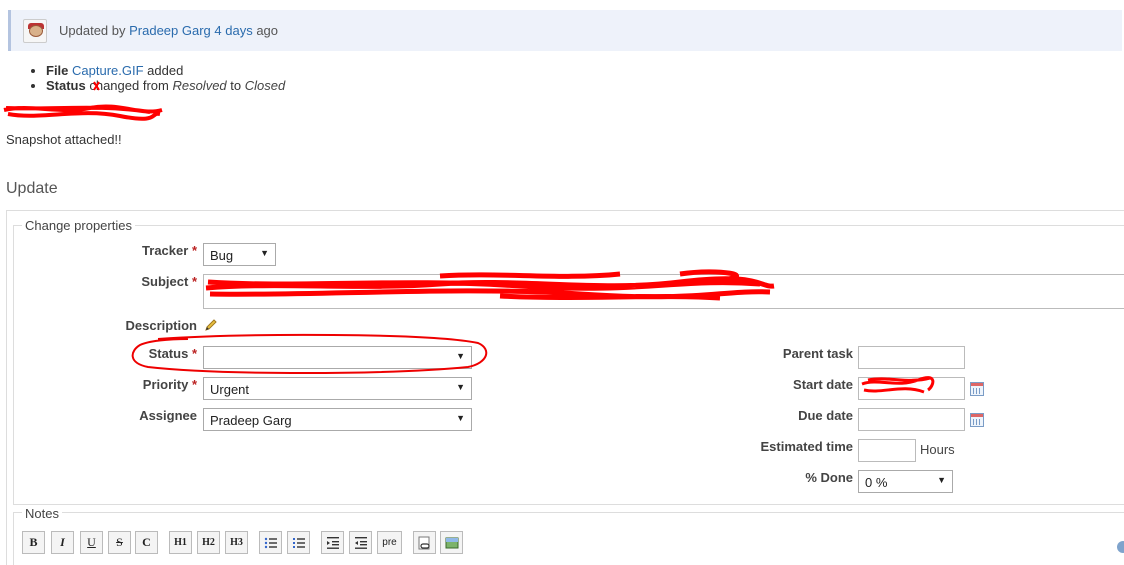 This screenshot has height=565, width=1124. I want to click on journal-prefix: Updated by, so click(94, 30).